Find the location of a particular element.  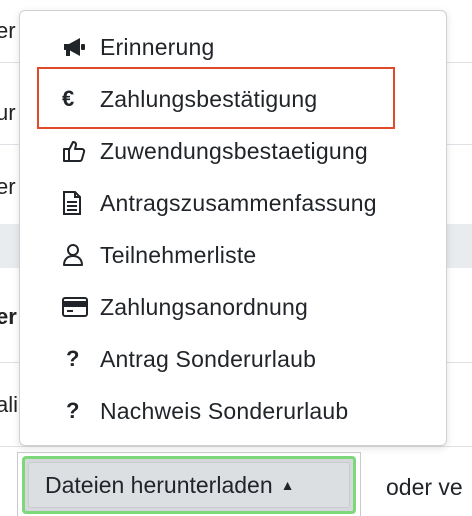

menu-item-nachweis-sonderurlaub: ? Nachweis Sonderurlaub is located at coordinates (233, 411).